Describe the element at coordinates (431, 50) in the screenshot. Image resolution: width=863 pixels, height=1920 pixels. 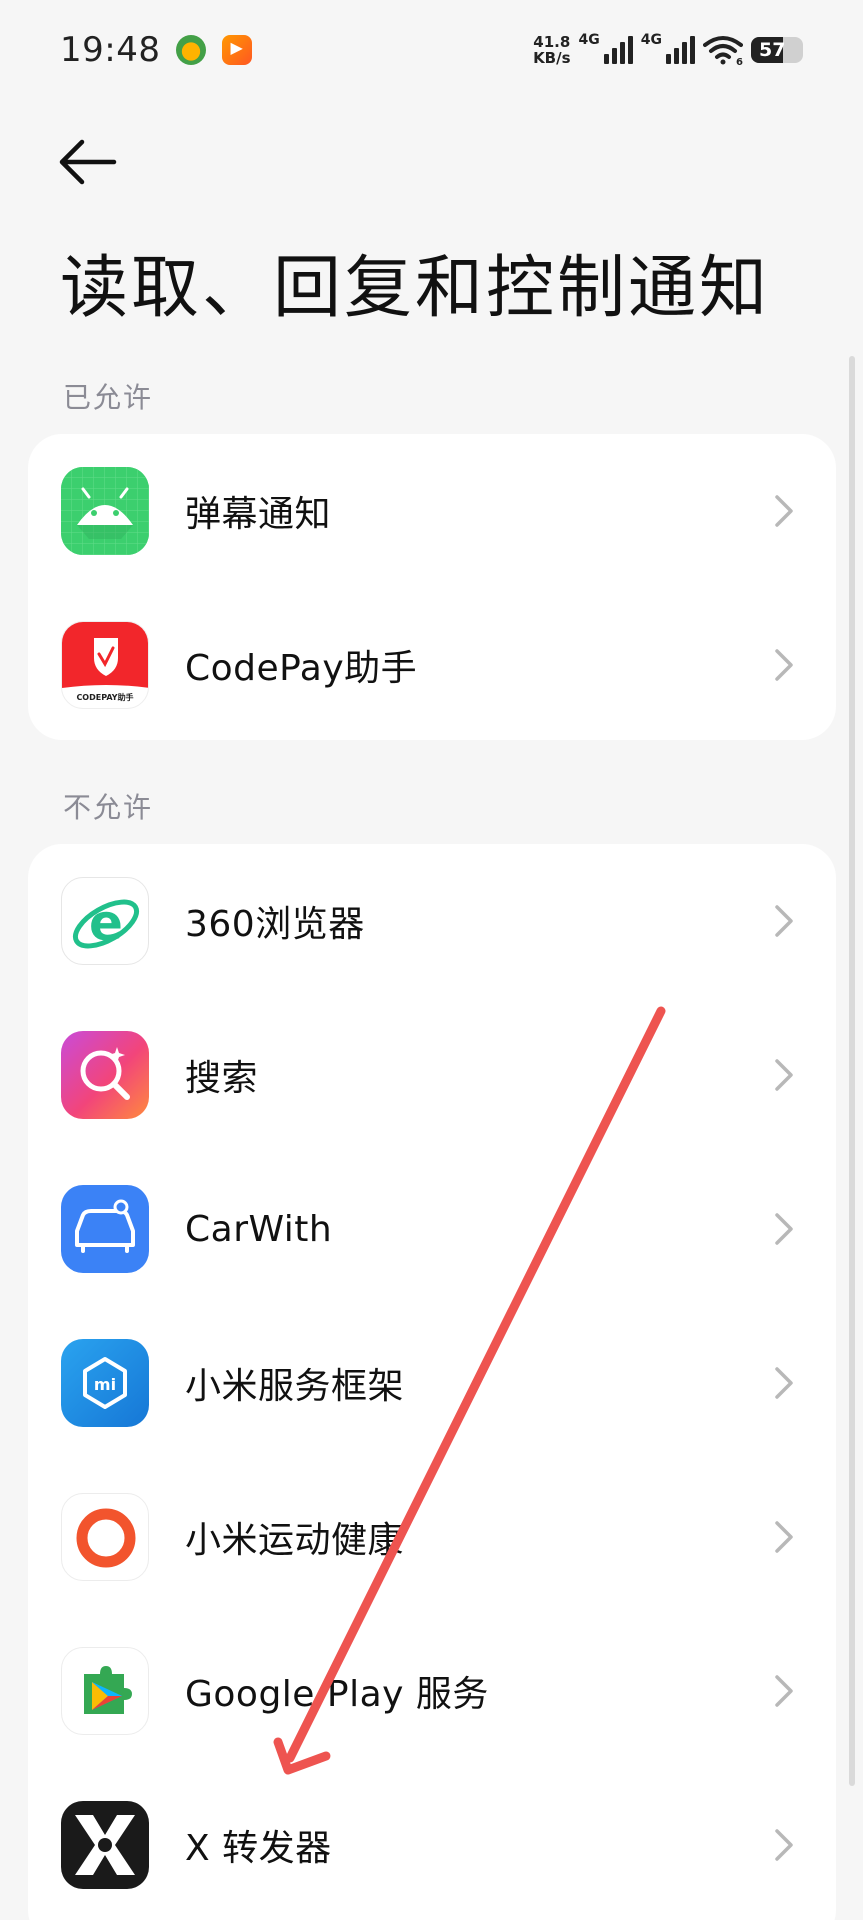
I see `status-bar: 19:48 41.8 KB/s 4G 4G 6 57` at that location.